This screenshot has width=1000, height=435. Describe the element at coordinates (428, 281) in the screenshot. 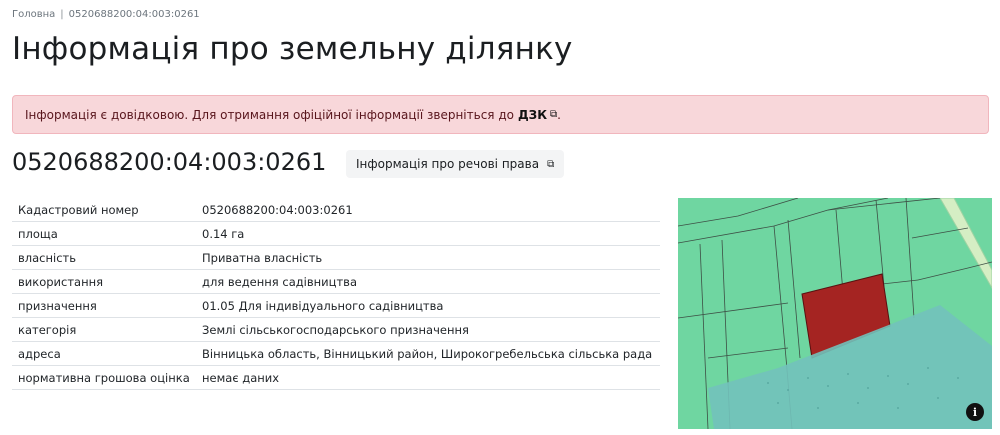

I see `row-value: для ведення садівництва` at that location.